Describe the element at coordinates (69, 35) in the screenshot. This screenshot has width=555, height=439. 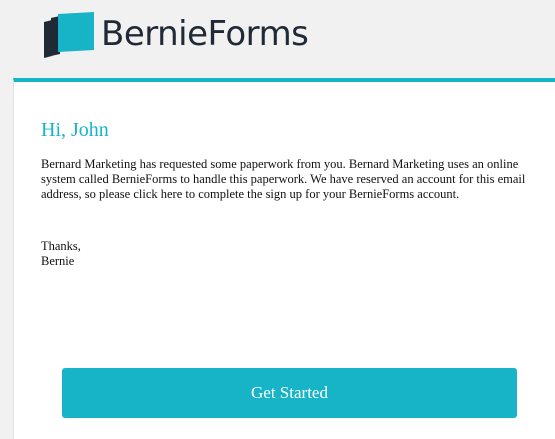
I see `stacked-pages-logo-icon` at that location.